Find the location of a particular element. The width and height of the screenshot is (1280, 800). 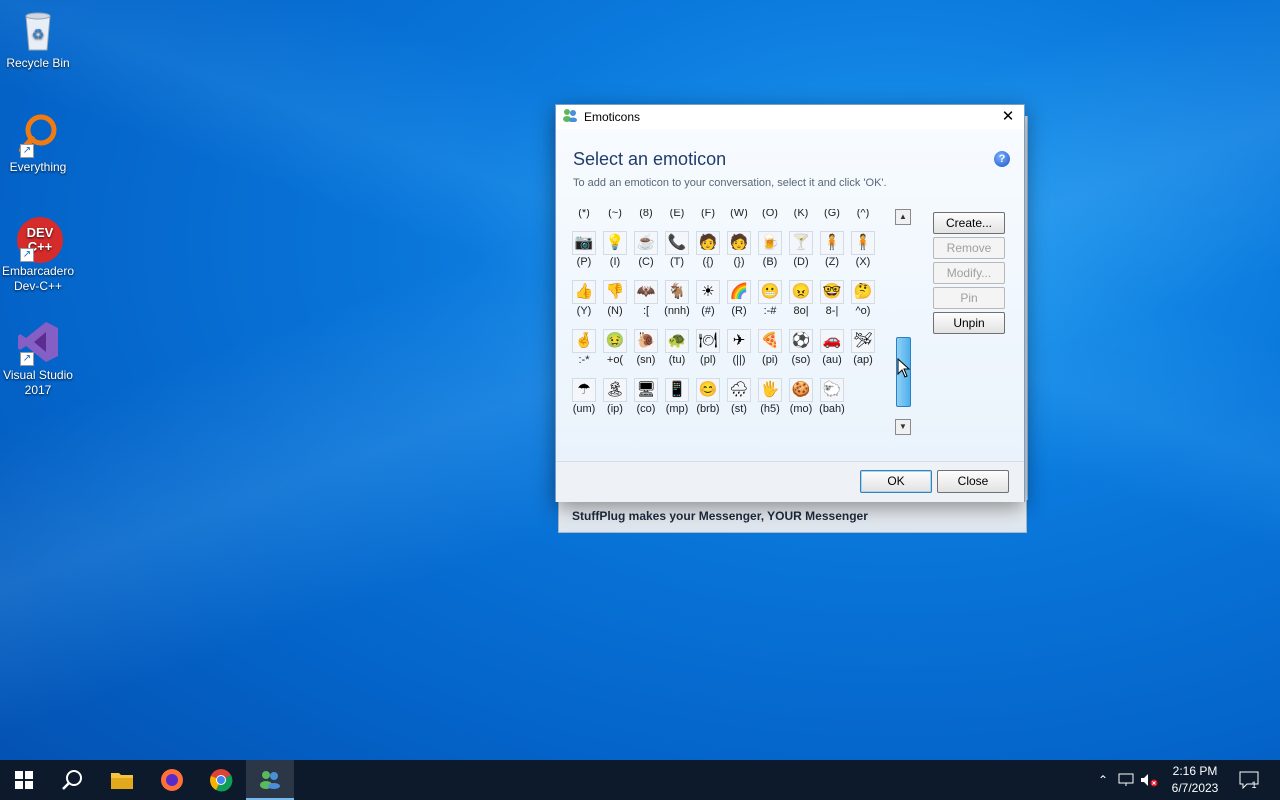

emoticon-image: 📷 is located at coordinates (584, 243).